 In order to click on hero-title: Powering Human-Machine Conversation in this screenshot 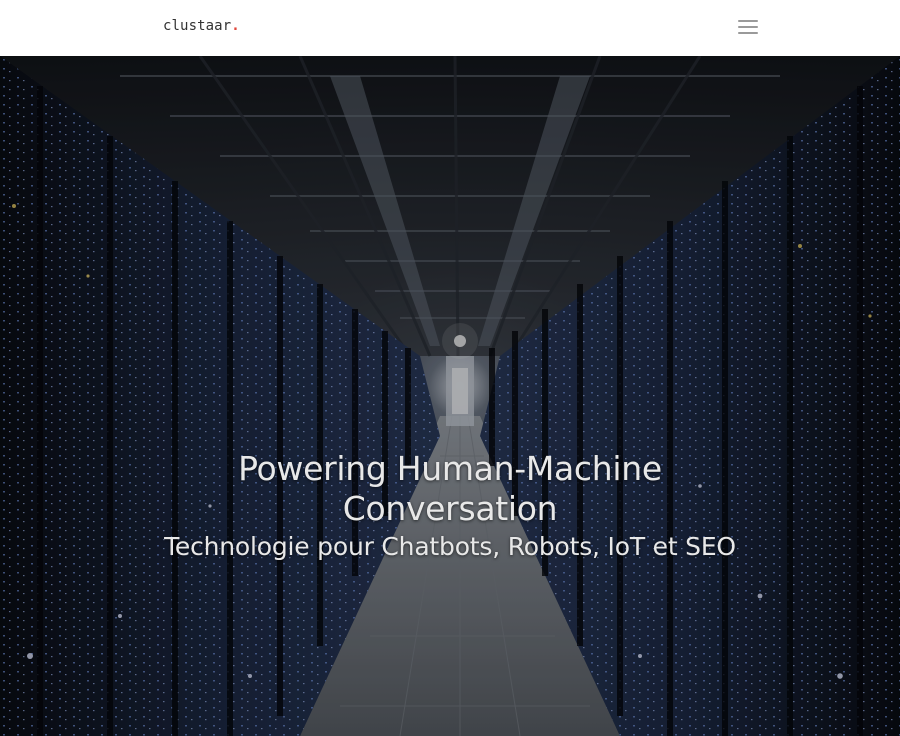, I will do `click(450, 488)`.